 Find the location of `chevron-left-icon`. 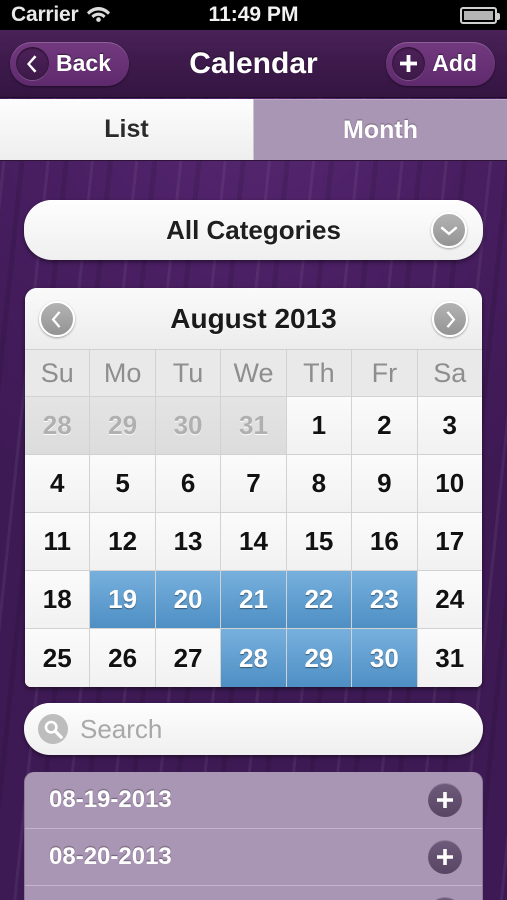

chevron-left-icon is located at coordinates (32, 63).